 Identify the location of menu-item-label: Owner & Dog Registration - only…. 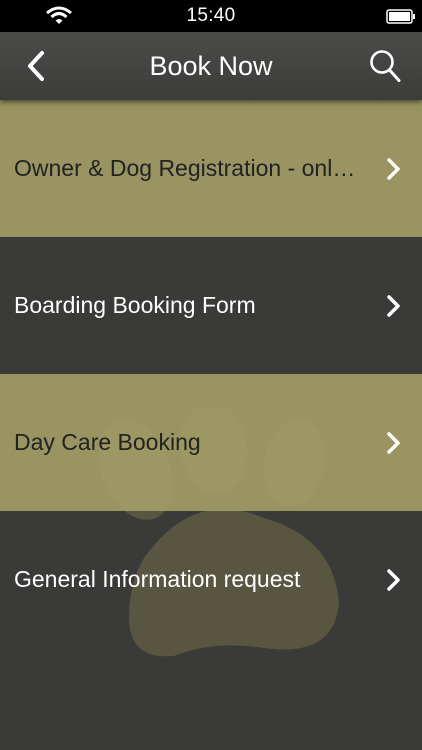
(188, 168).